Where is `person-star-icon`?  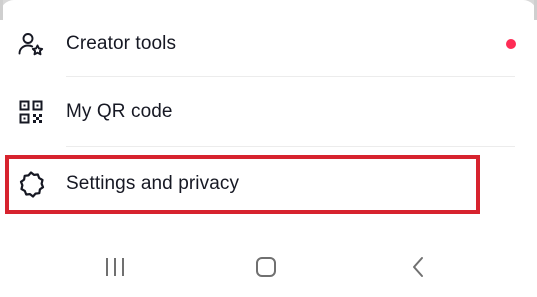
person-star-icon is located at coordinates (31, 44).